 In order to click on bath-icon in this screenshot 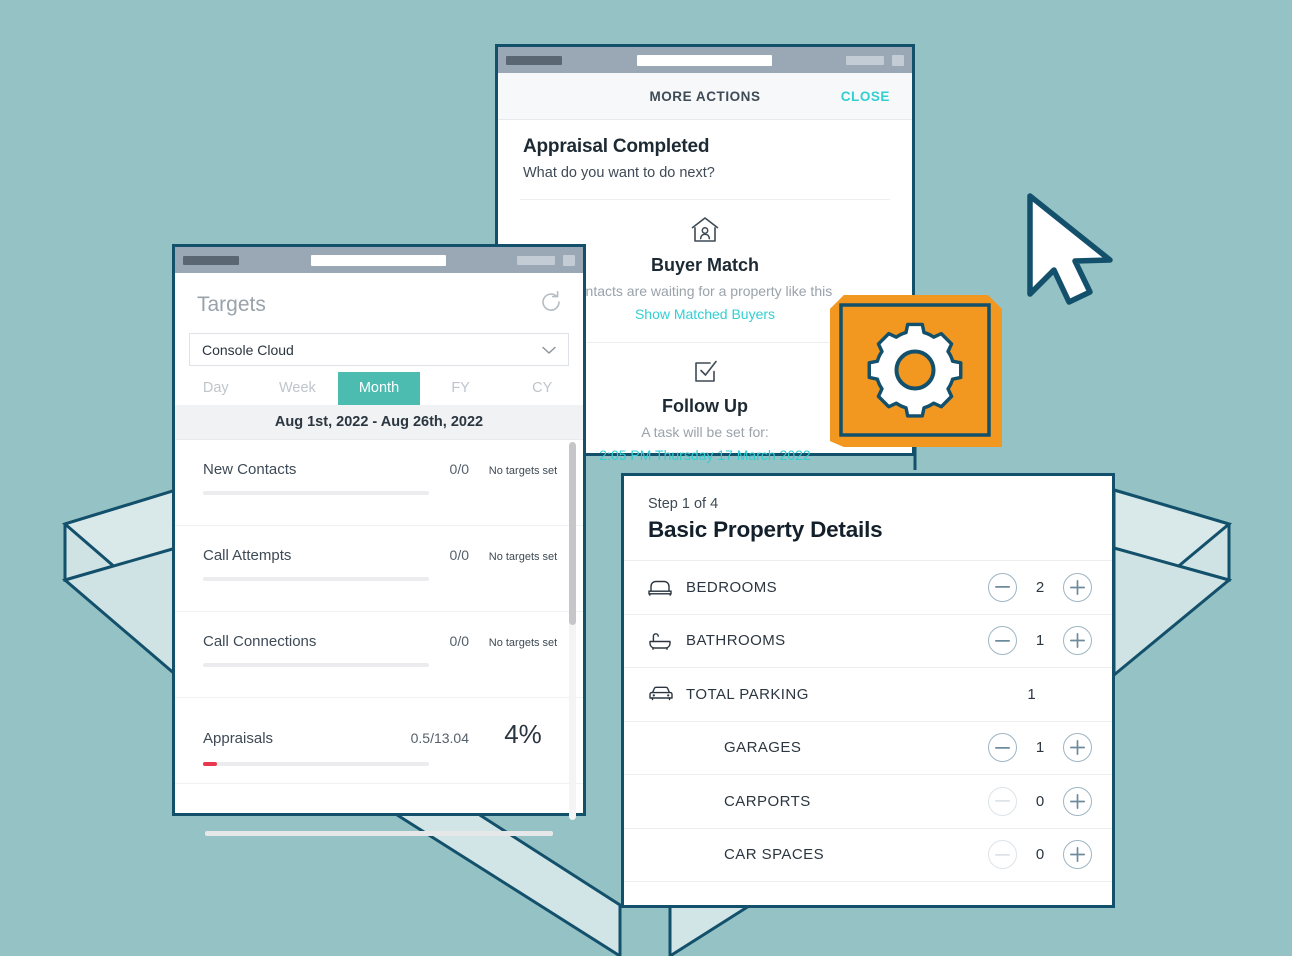, I will do `click(667, 641)`.